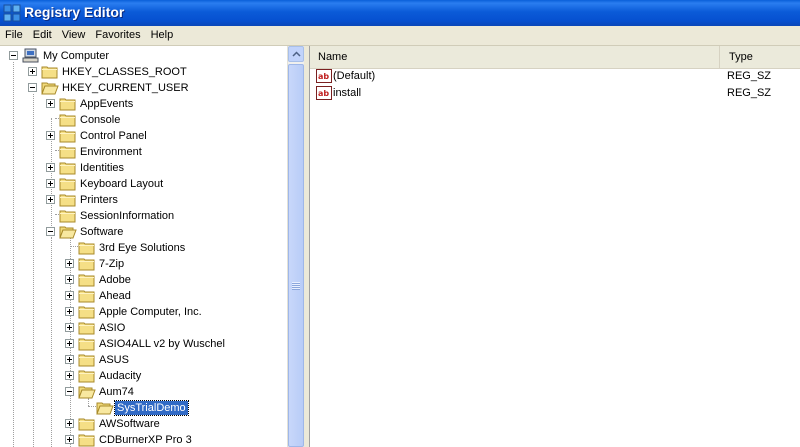  Describe the element at coordinates (127, 216) in the screenshot. I see `tree-node-label: SessionInformation` at that location.